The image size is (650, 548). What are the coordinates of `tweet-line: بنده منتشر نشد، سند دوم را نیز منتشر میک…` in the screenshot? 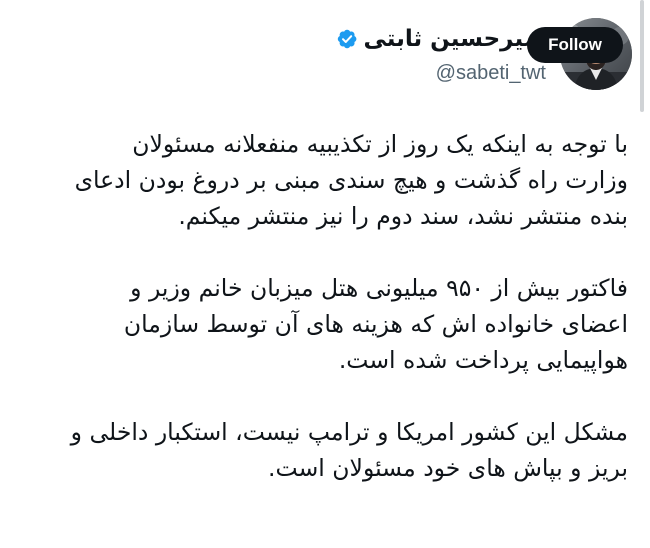 It's located at (403, 216).